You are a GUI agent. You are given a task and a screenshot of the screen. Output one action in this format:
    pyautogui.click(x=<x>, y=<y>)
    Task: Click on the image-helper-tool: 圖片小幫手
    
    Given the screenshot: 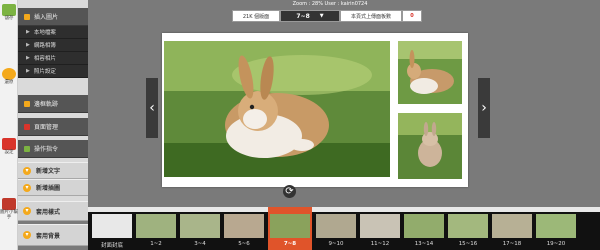 What is the action you would take?
    pyautogui.click(x=9, y=209)
    